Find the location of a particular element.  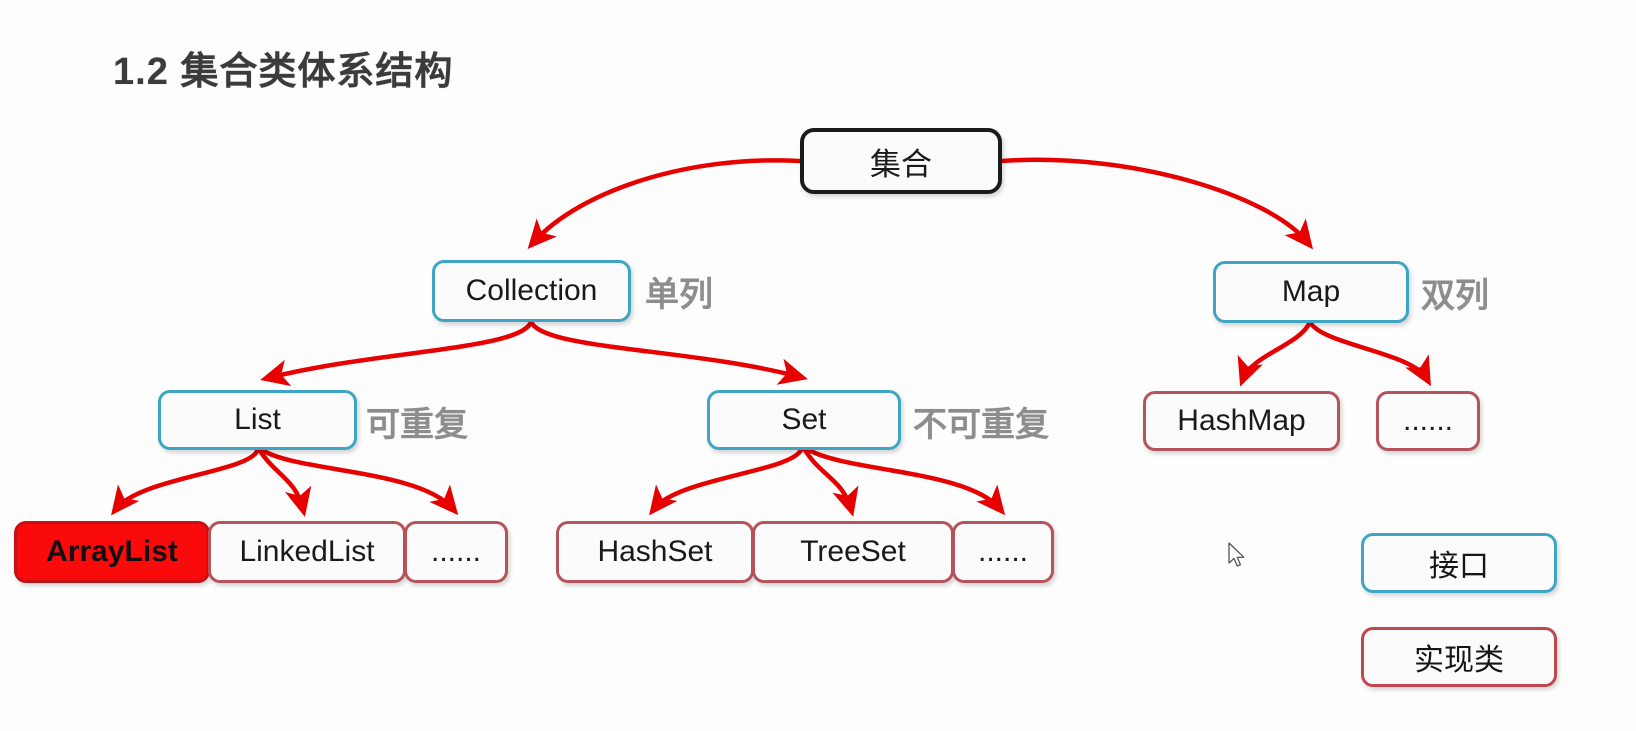

node-set: Set is located at coordinates (804, 420).